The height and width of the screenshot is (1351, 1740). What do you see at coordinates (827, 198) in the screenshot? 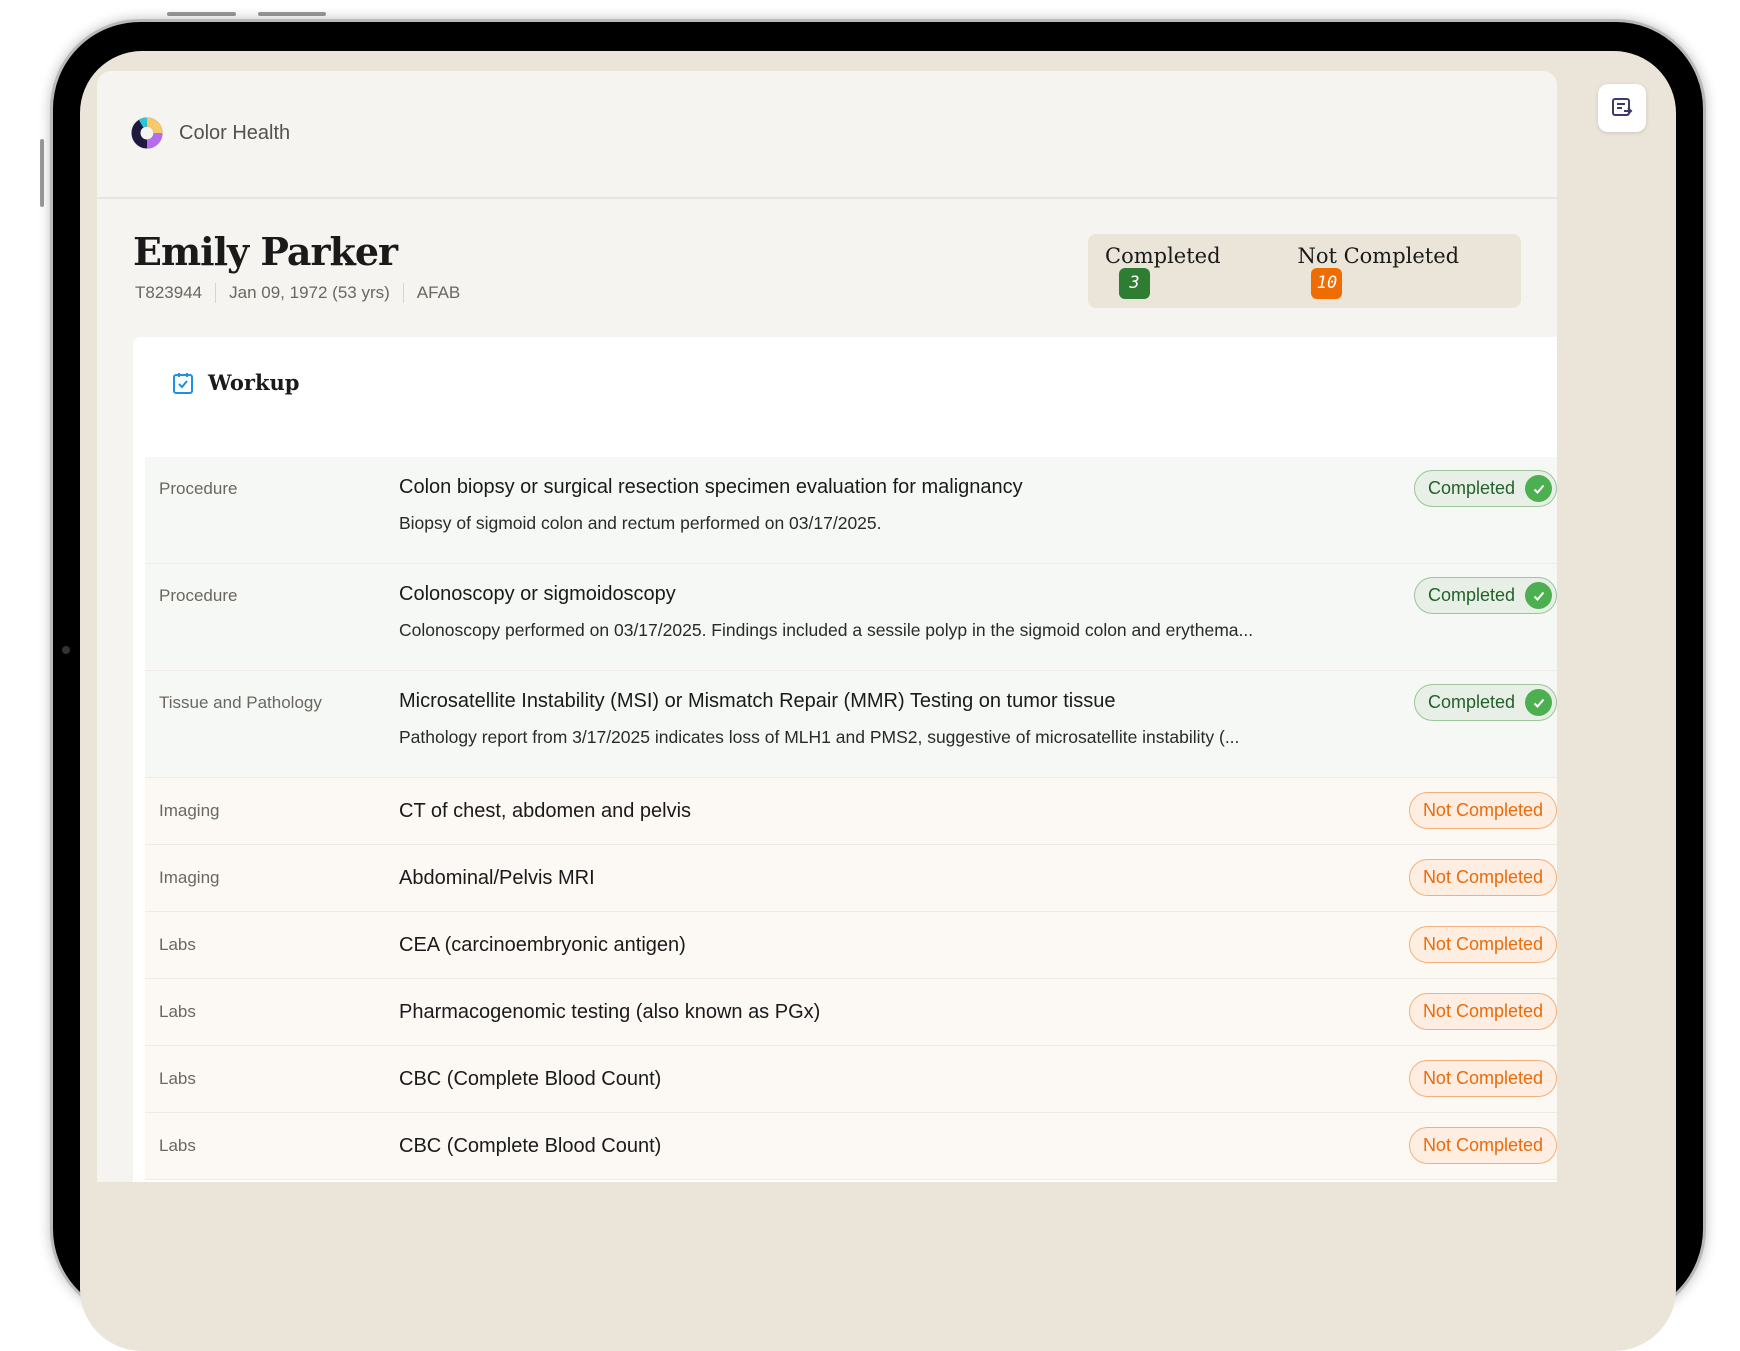
I see `header-divider` at bounding box center [827, 198].